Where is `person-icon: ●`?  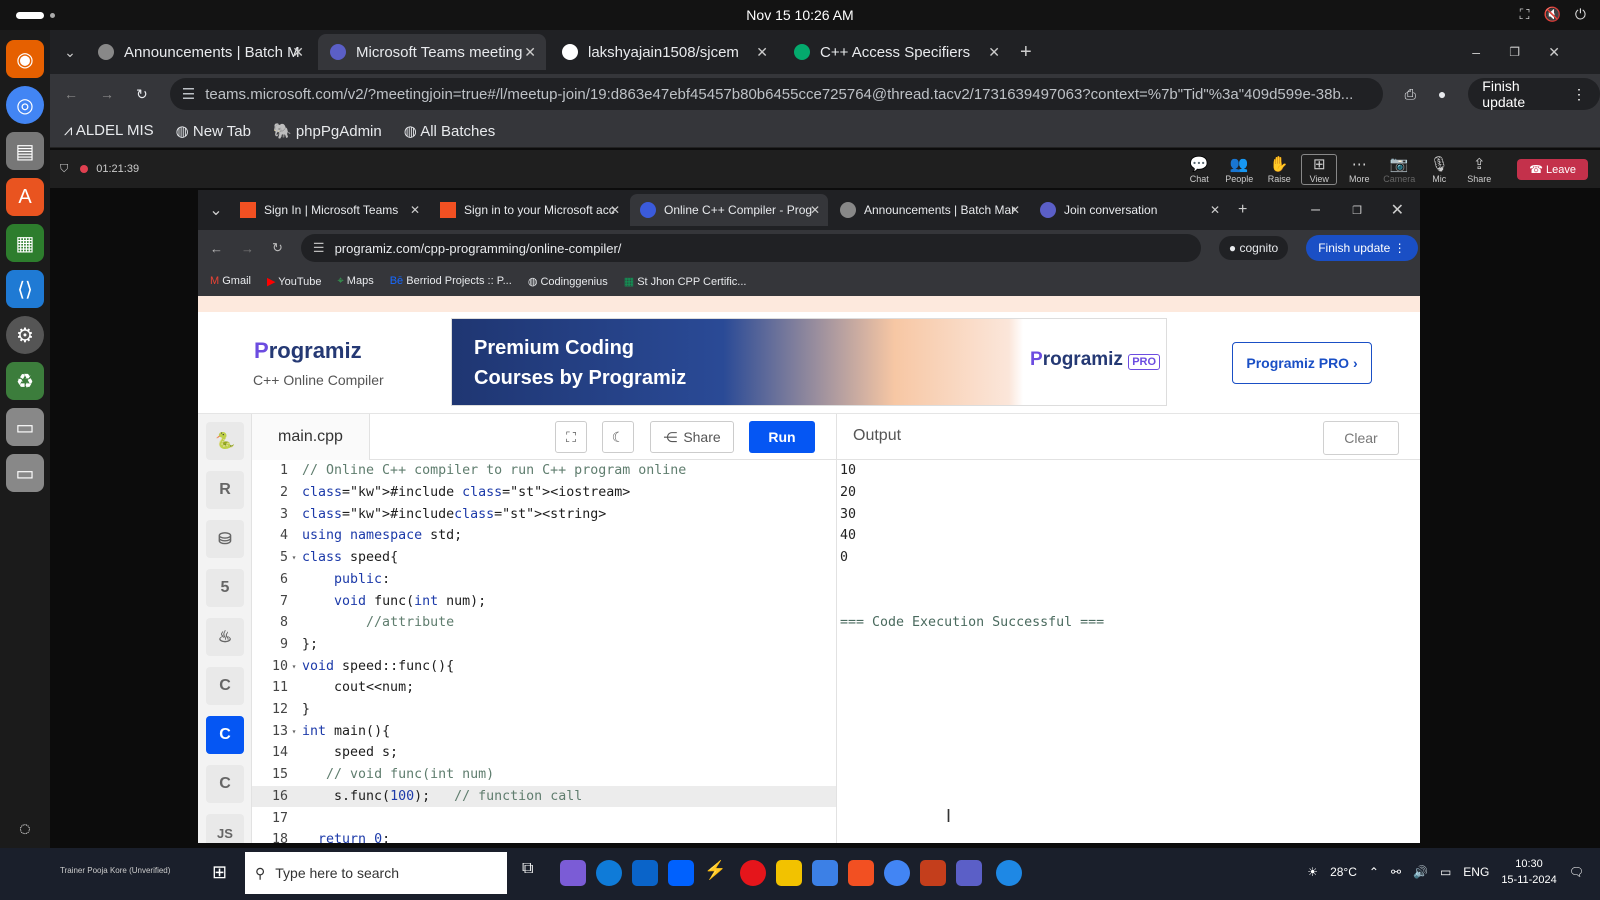 person-icon: ● is located at coordinates (1442, 94).